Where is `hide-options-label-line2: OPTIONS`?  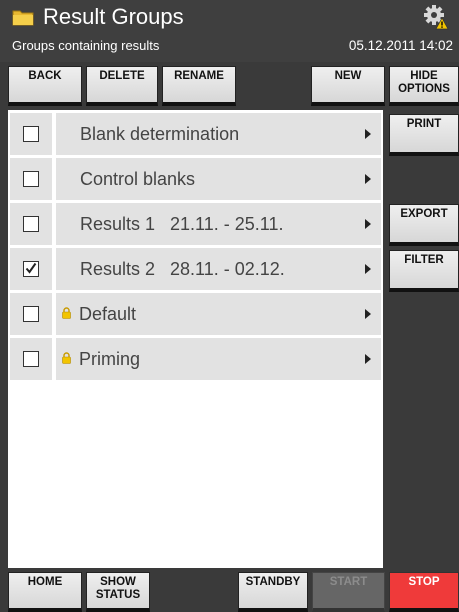 hide-options-label-line2: OPTIONS is located at coordinates (424, 89).